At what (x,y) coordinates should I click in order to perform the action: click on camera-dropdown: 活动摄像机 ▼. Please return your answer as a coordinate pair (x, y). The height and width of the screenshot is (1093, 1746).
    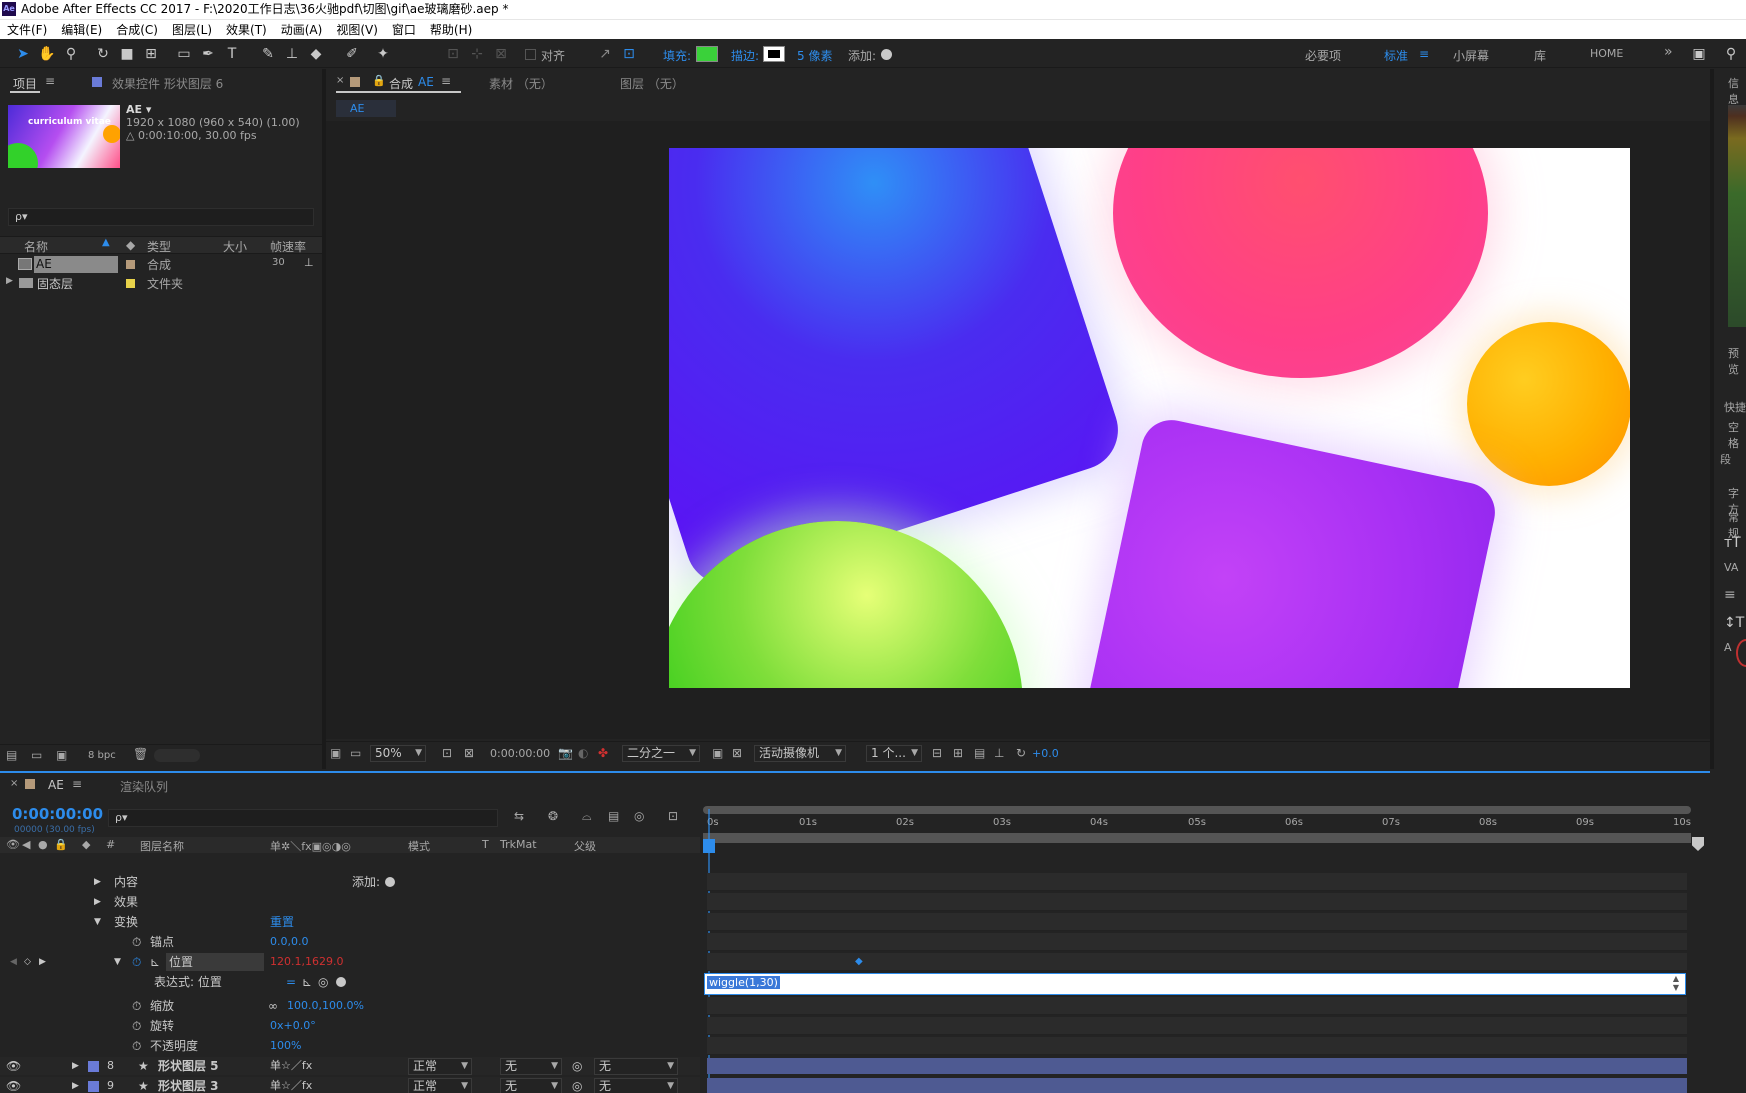
    Looking at the image, I should click on (800, 753).